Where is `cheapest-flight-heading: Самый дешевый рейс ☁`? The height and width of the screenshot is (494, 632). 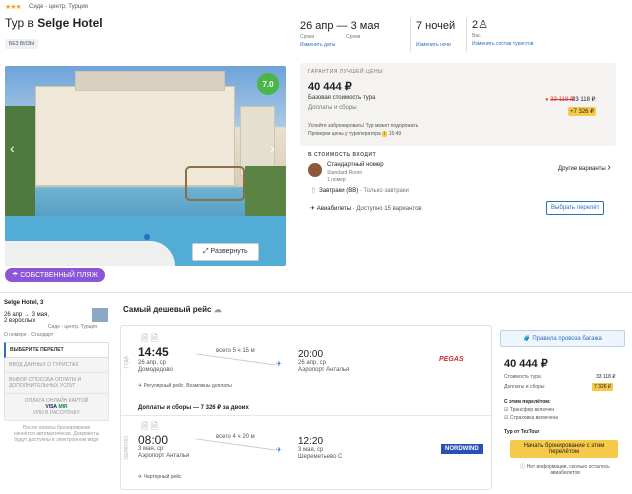
cheapest-flight-heading: Самый дешевый рейс ☁ is located at coordinates (172, 309).